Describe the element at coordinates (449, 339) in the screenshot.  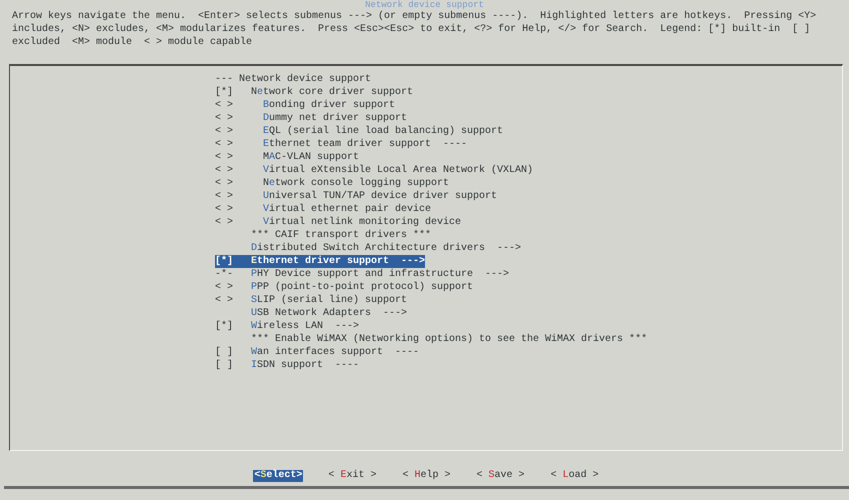
I see `menu-comment: *** Enable WiMAX (Networking options) to see the WiMAX drivers ***` at that location.